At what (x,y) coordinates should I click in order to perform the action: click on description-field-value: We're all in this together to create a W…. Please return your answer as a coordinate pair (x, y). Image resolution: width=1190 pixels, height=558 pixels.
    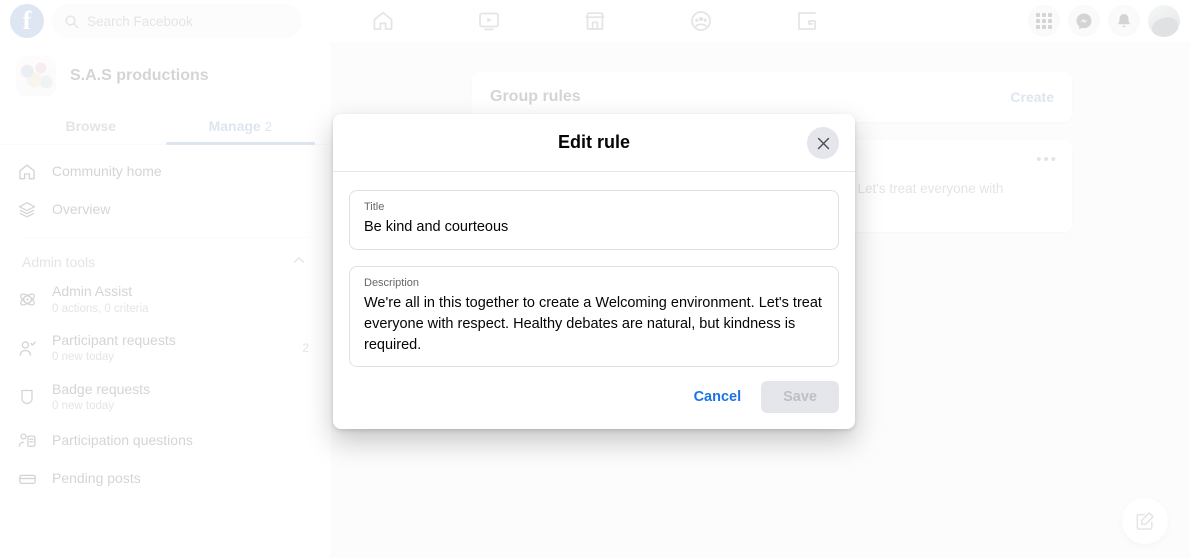
    Looking at the image, I should click on (593, 324).